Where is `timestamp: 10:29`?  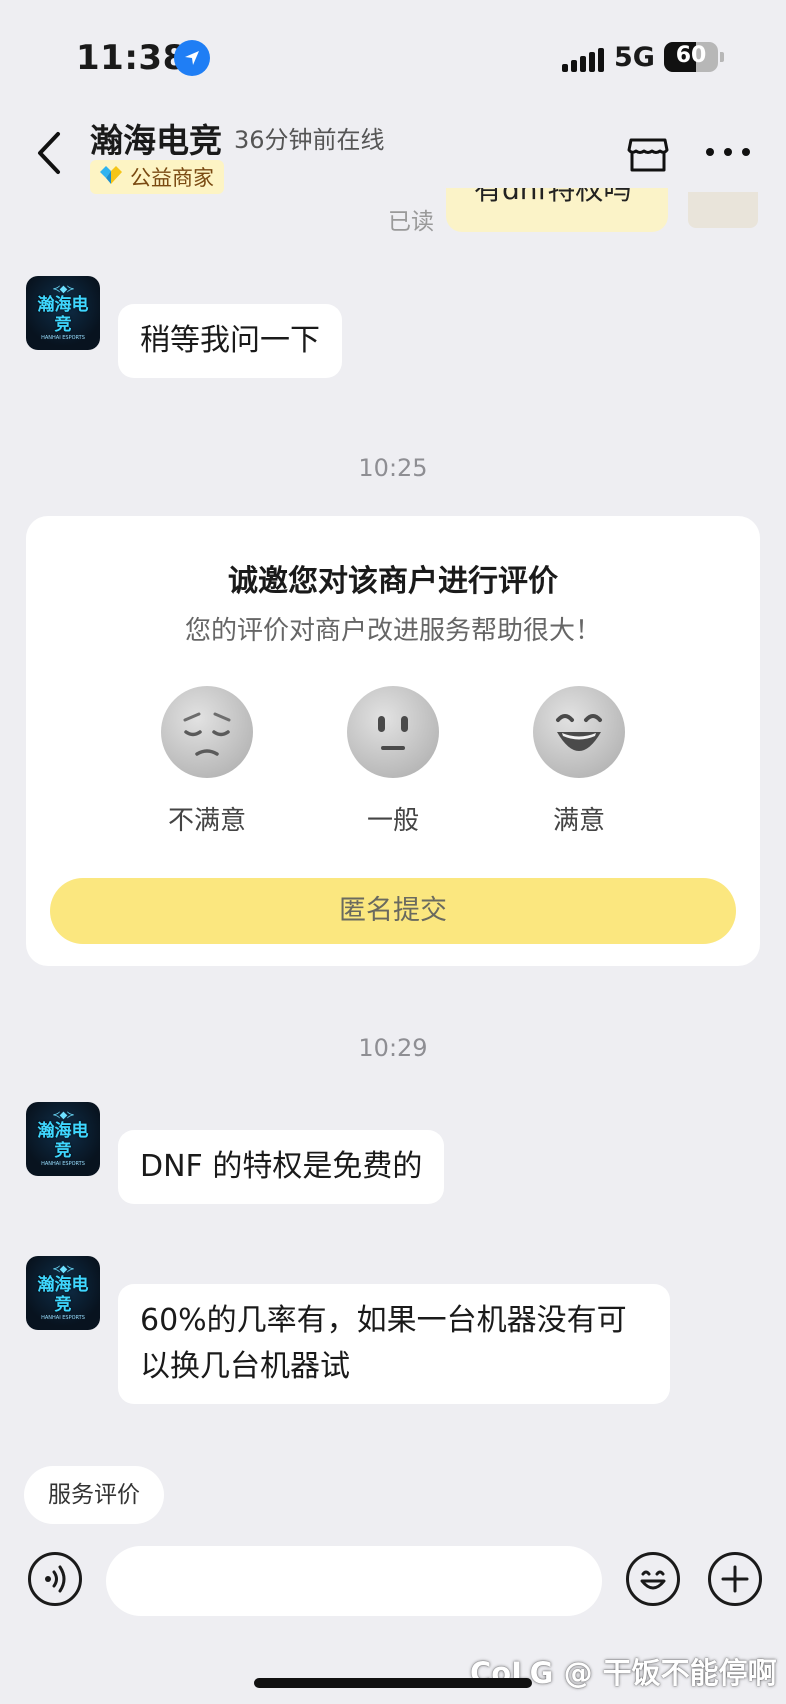 timestamp: 10:29 is located at coordinates (393, 1048).